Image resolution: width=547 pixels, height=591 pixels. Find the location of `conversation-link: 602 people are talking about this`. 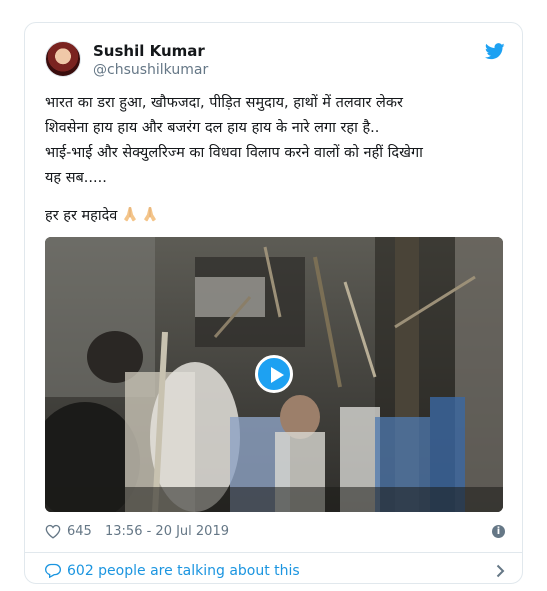

conversation-link: 602 people are talking about this is located at coordinates (275, 571).